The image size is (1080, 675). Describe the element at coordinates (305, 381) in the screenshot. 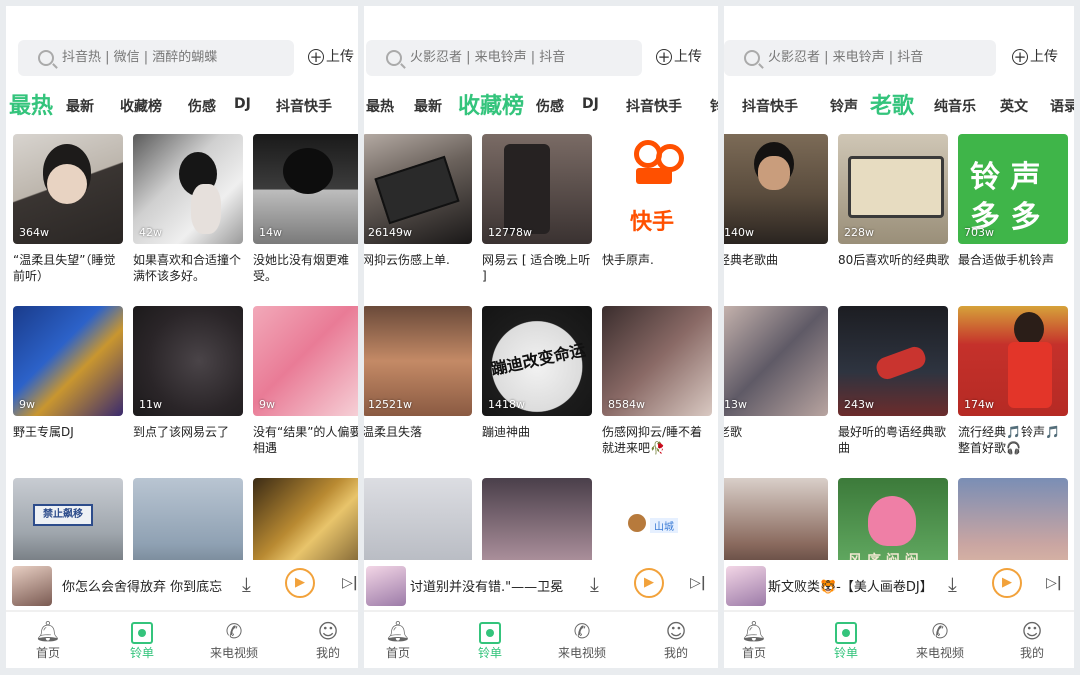

I see `playlist-card: 9w 没有“结果”的人偏要相遇` at that location.